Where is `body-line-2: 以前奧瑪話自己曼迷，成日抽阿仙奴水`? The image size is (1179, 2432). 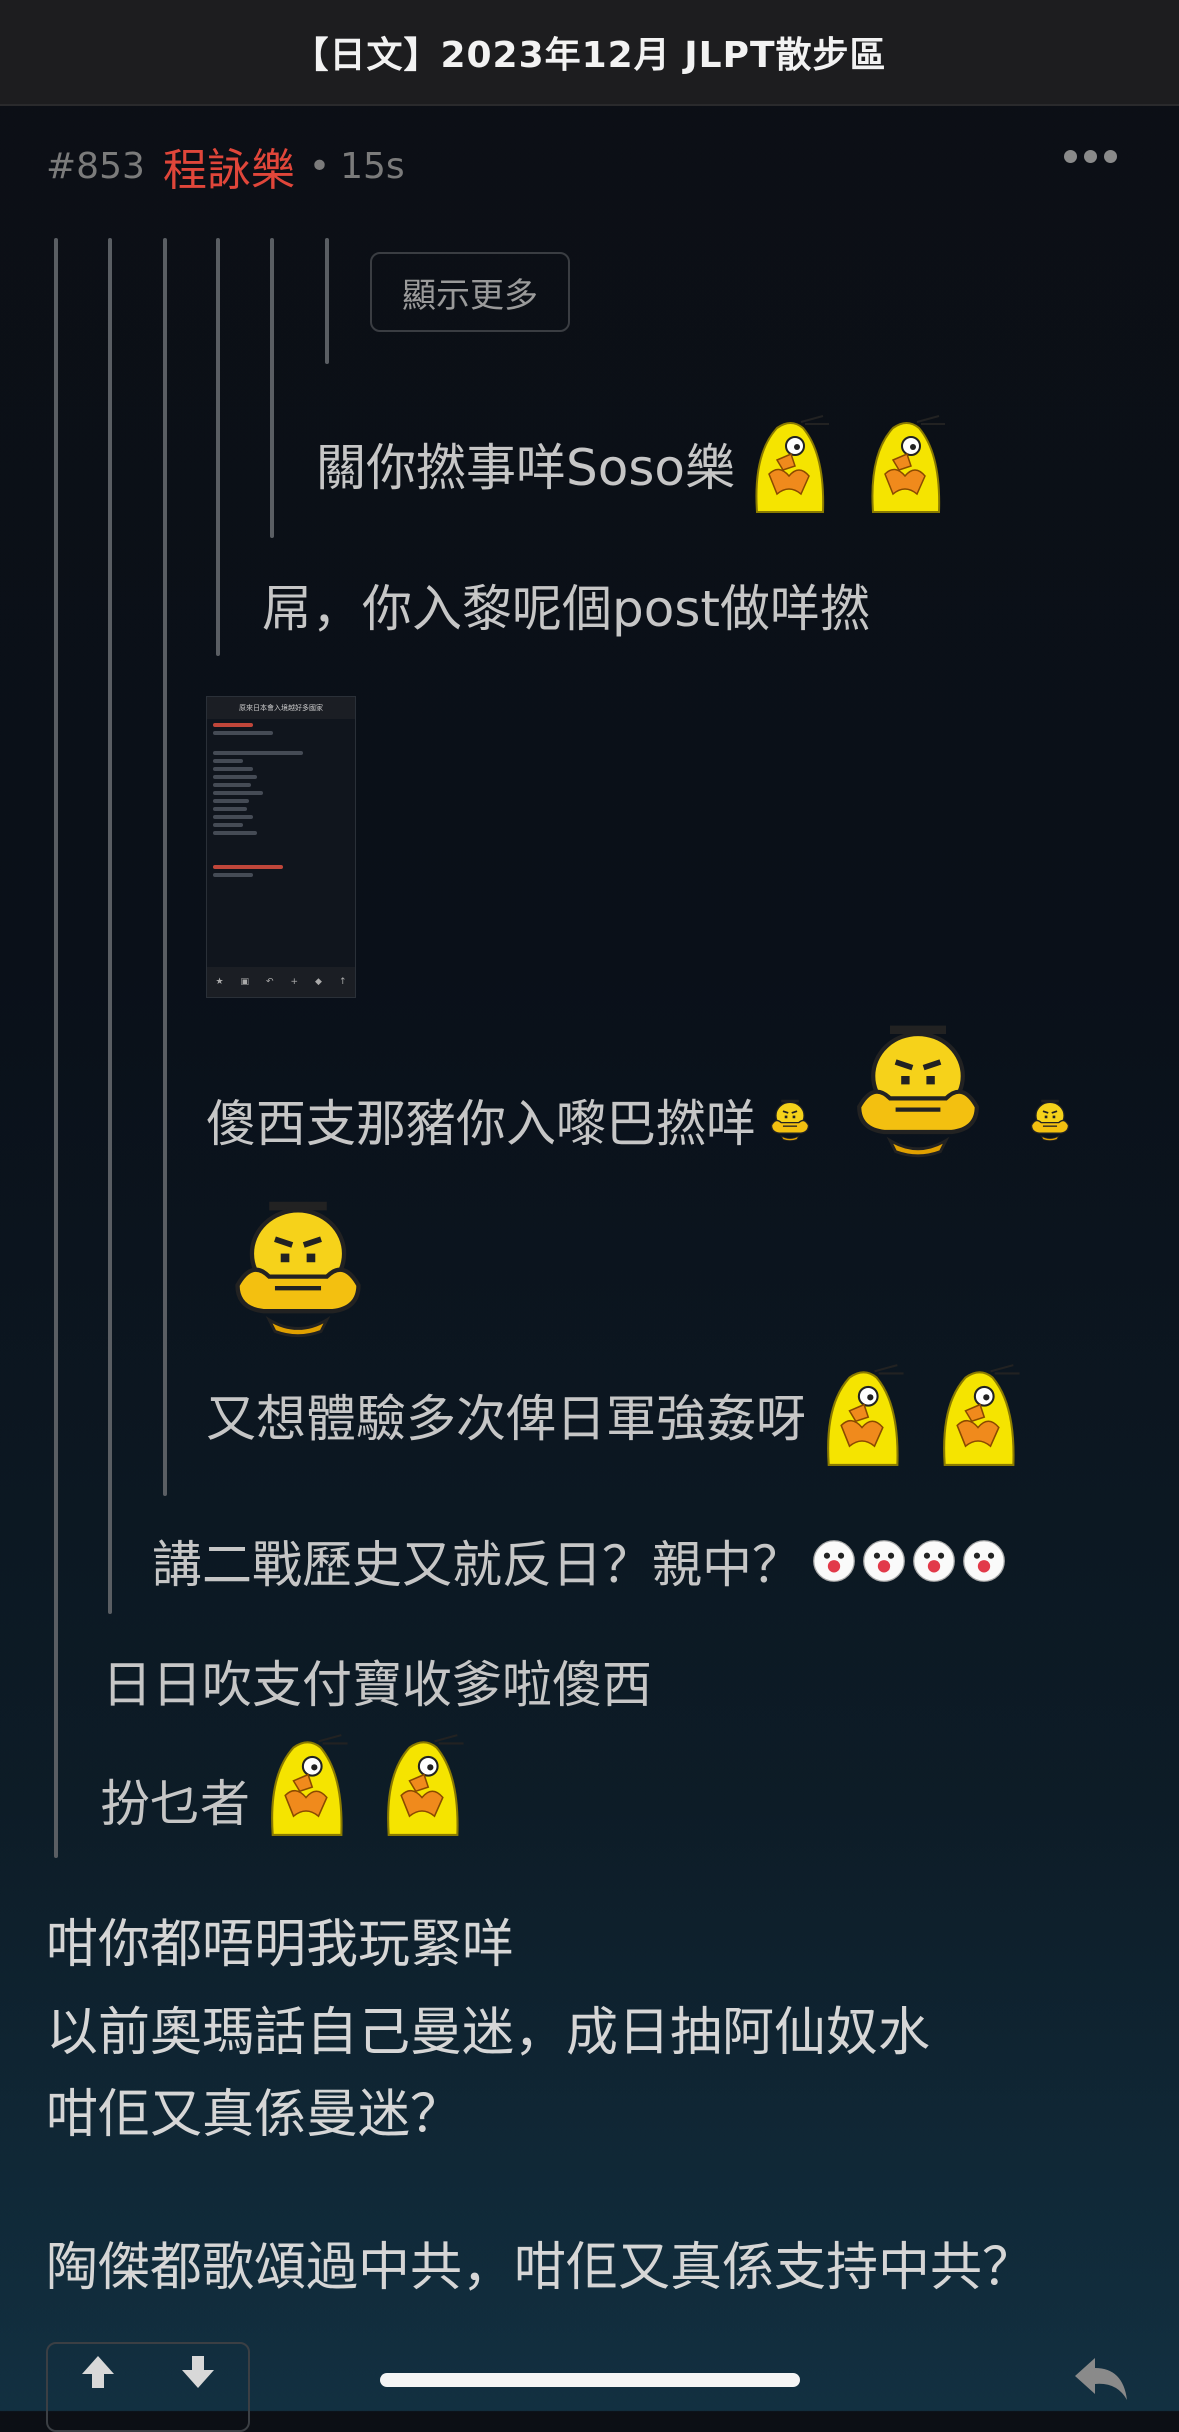 body-line-2: 以前奧瑪話自己曼迷，成日抽阿仙奴水 is located at coordinates (488, 2033).